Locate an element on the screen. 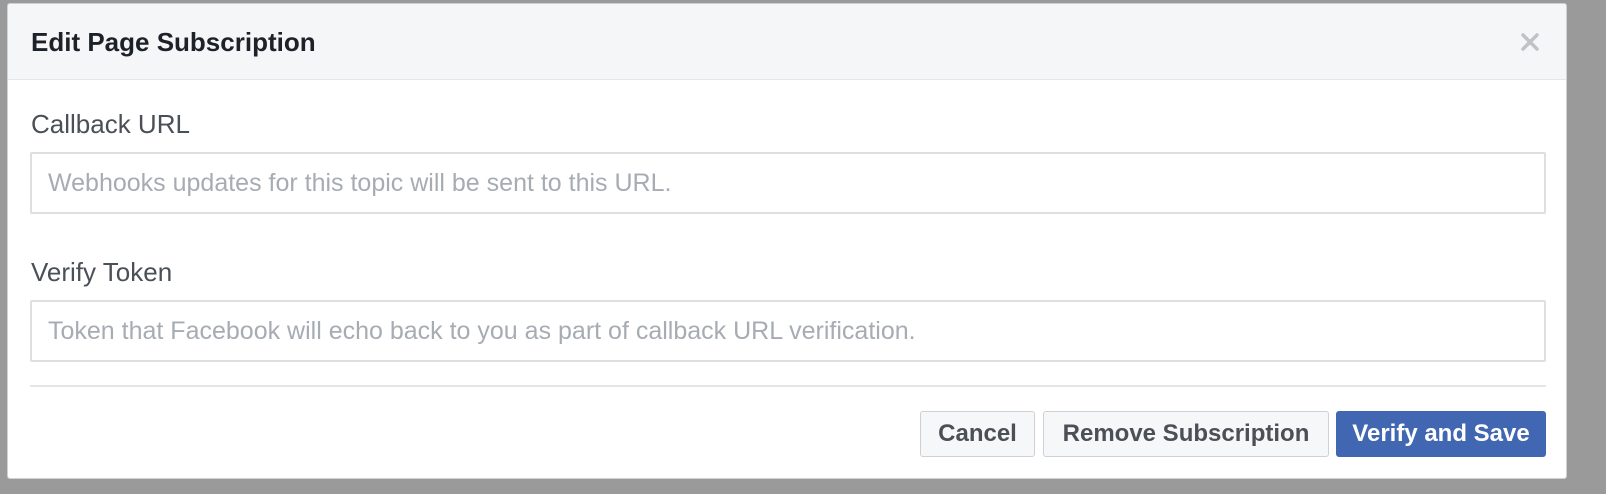 This screenshot has height=494, width=1606. verify-token-input is located at coordinates (788, 331).